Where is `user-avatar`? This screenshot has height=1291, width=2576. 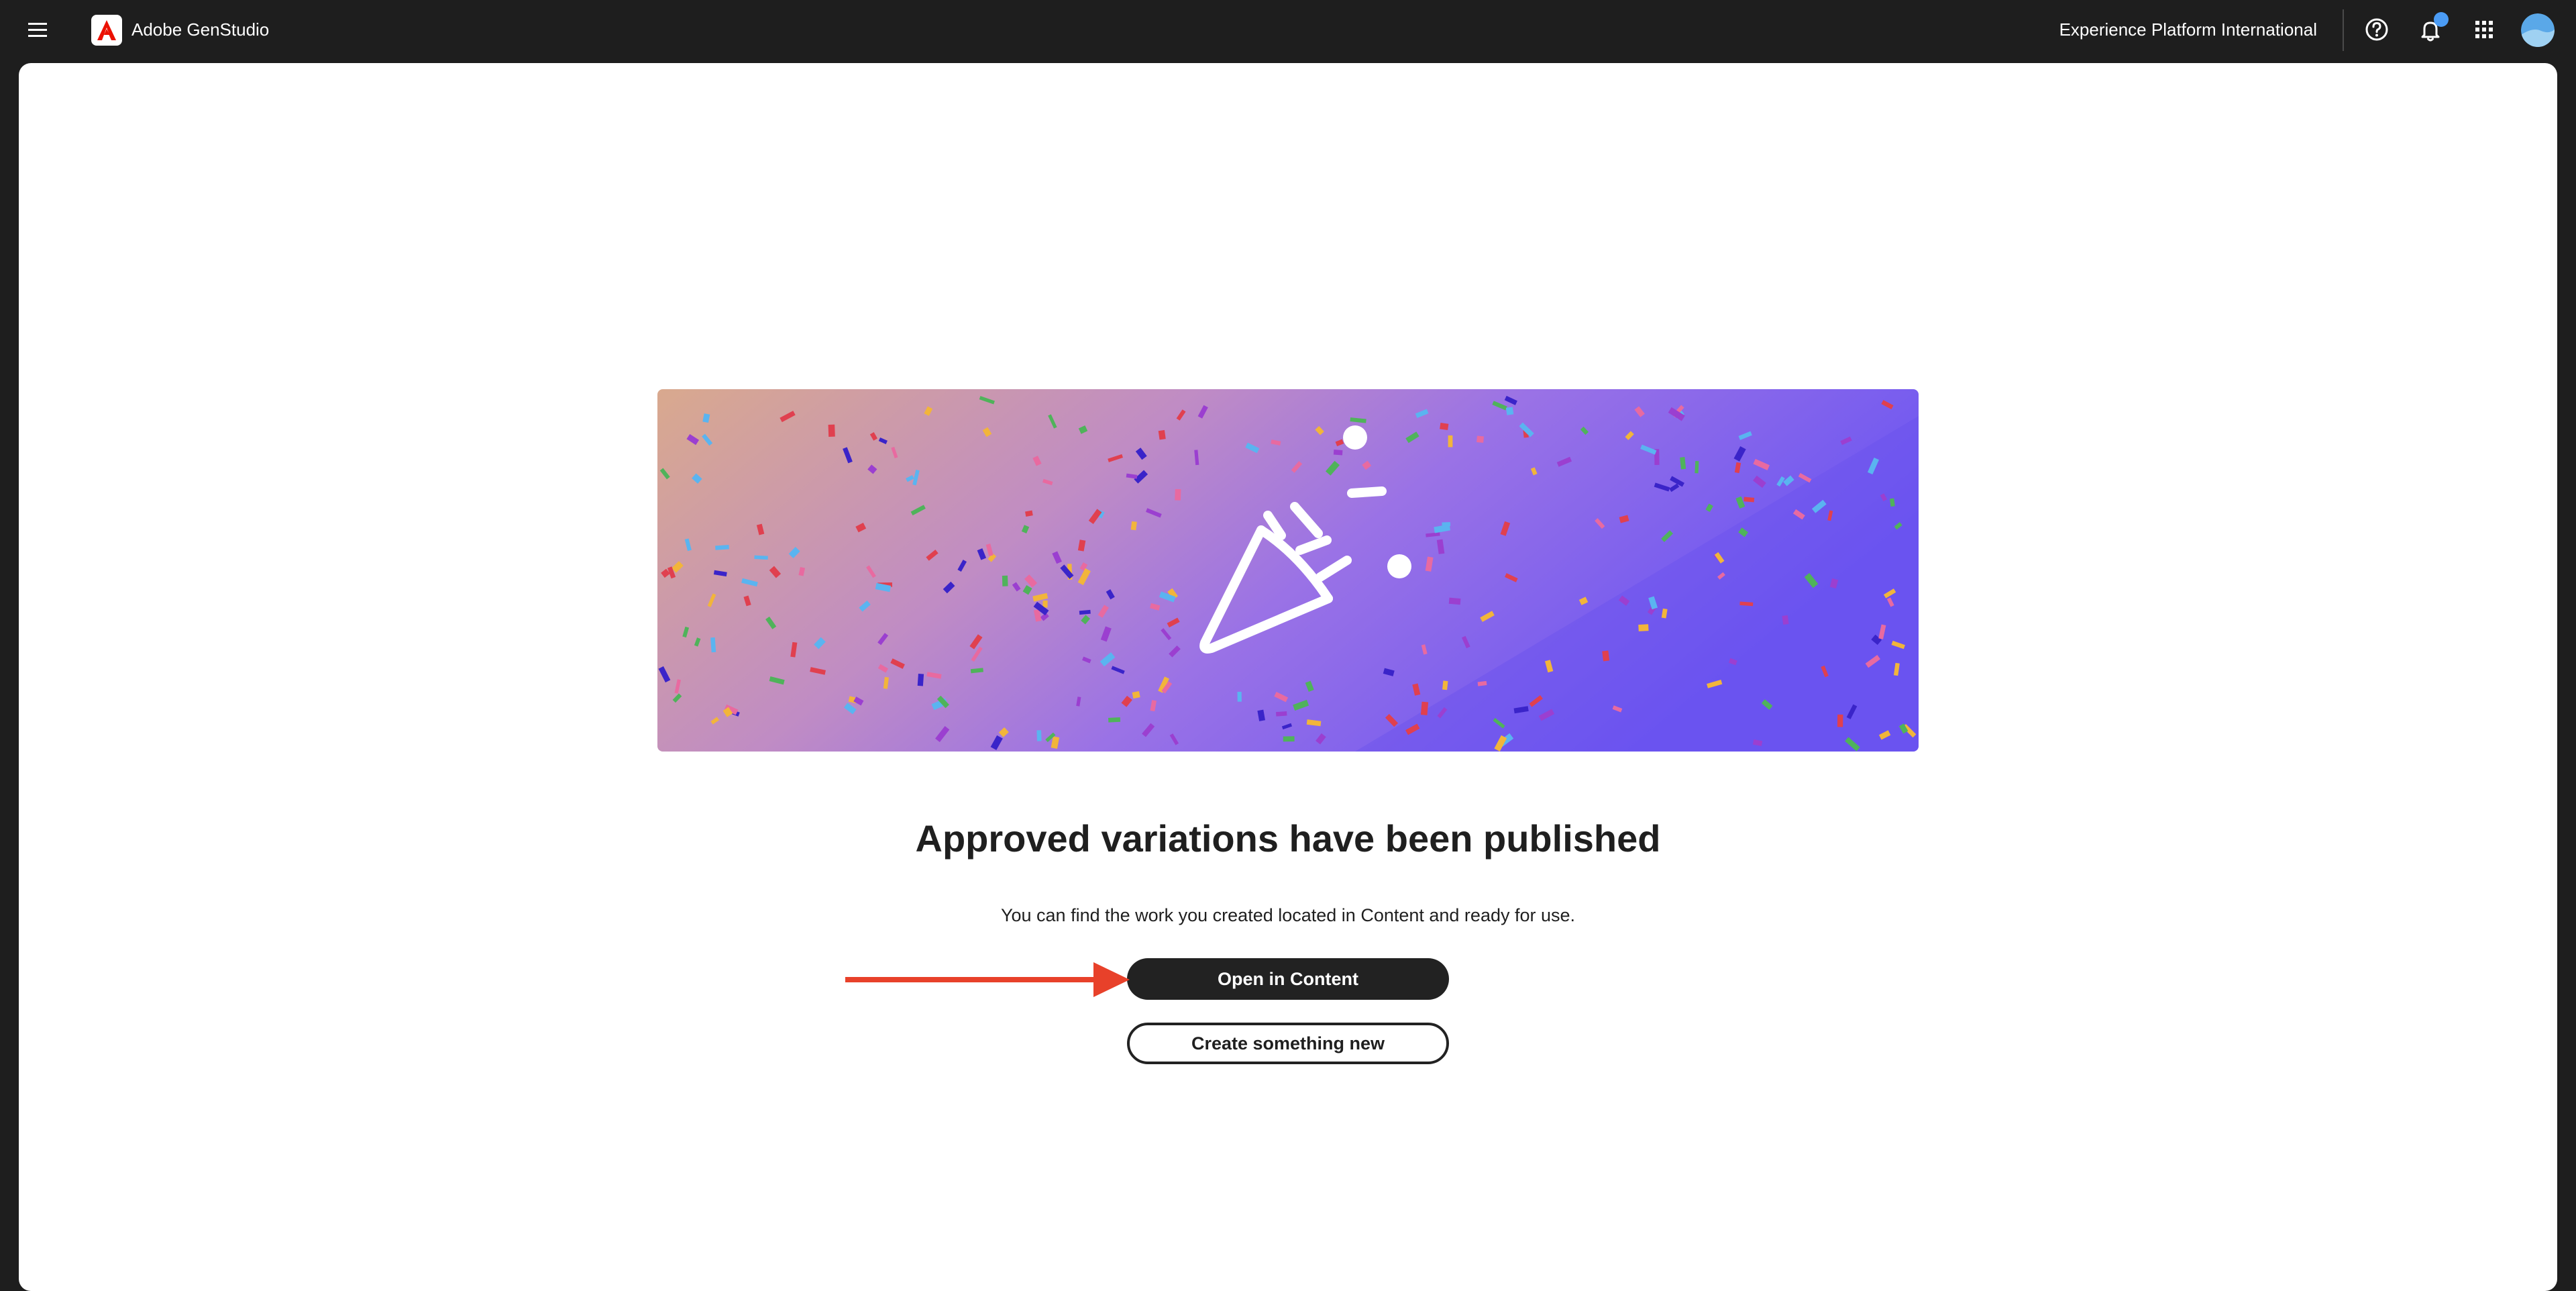 user-avatar is located at coordinates (2538, 30).